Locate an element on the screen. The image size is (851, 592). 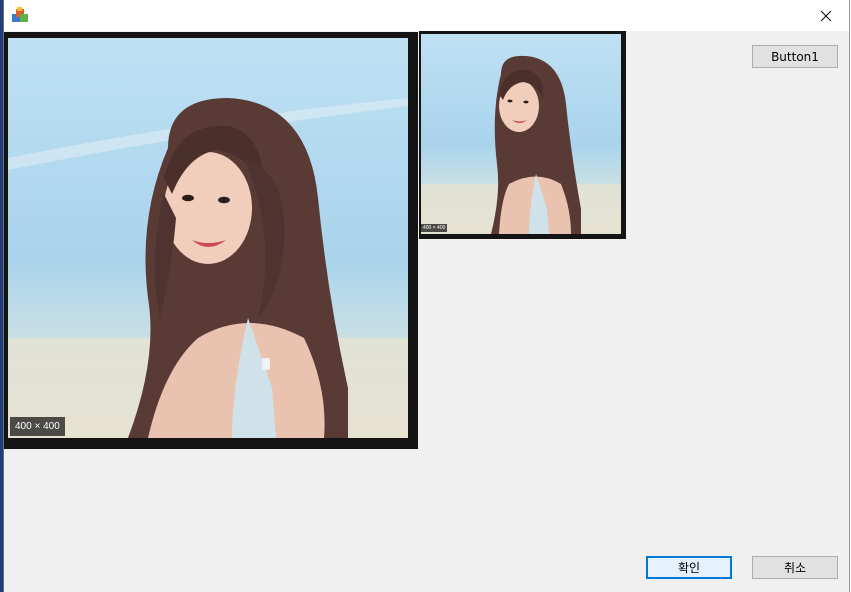
app-icon is located at coordinates (20, 15).